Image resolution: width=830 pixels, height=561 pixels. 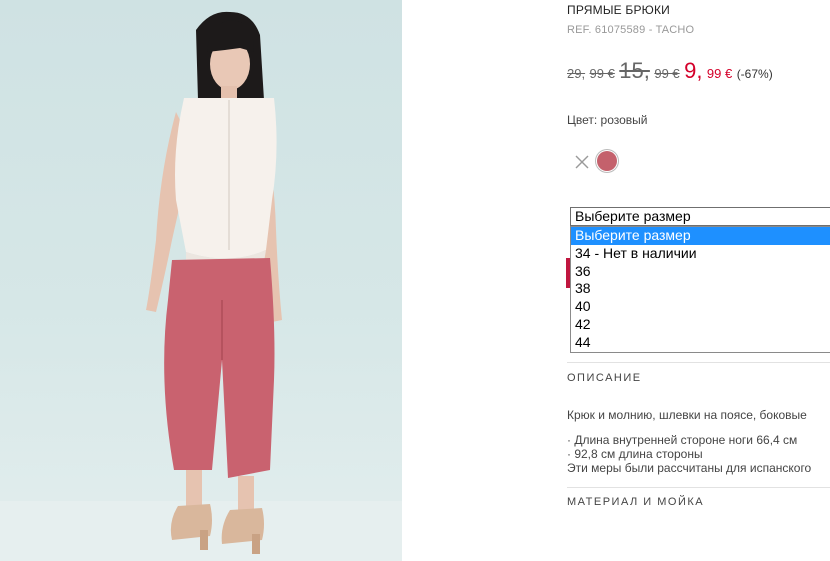 I want to click on product-title: ПРЯМЫЕ БРЮКИ, so click(x=619, y=10).